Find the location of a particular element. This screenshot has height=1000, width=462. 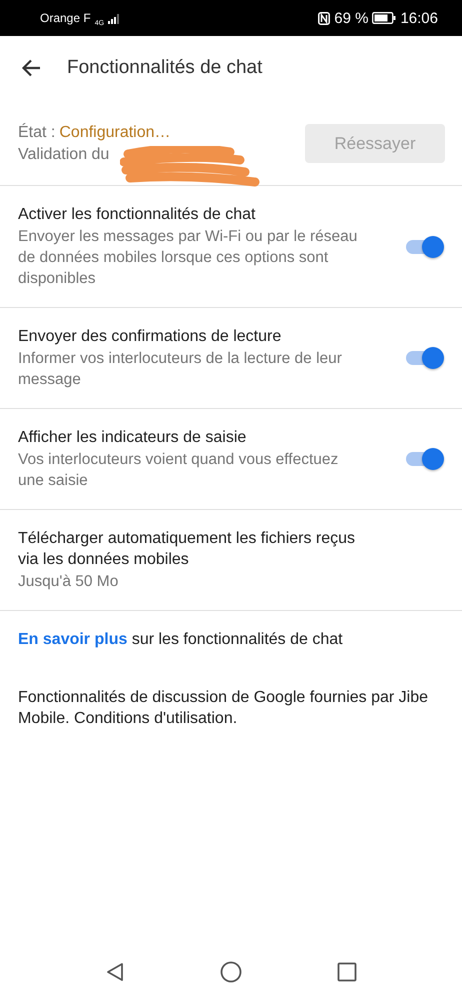

nfc-icon is located at coordinates (324, 18).